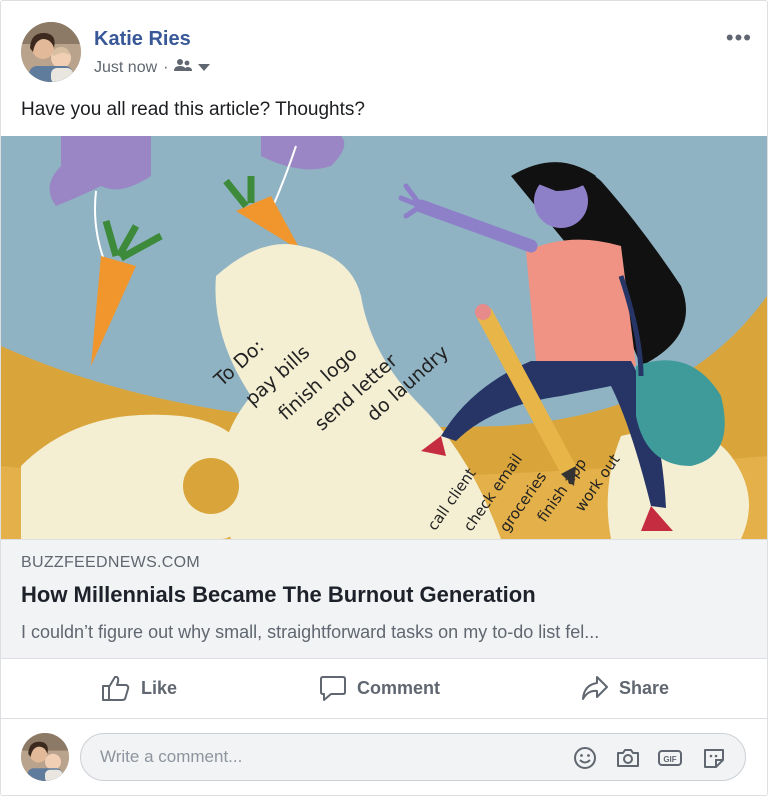 This screenshot has width=768, height=796. I want to click on comment-input, so click(320, 757).